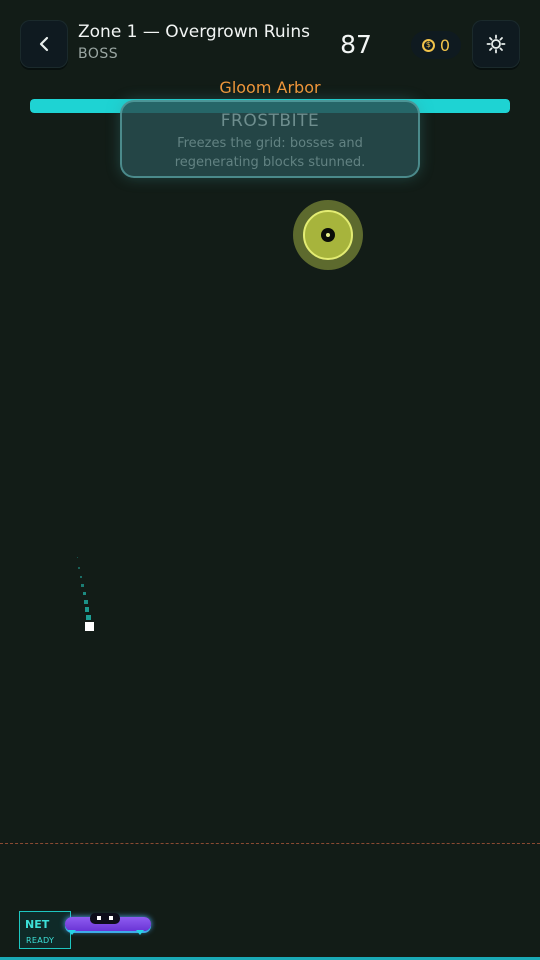 This screenshot has height=960, width=540. I want to click on net-label: NET, so click(37, 924).